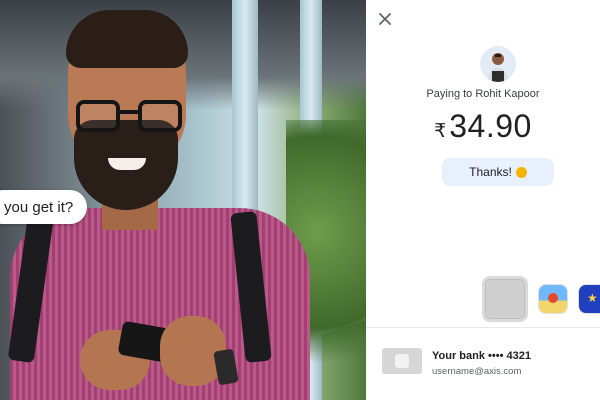  Describe the element at coordinates (129, 117) in the screenshot. I see `glasses-icon` at that location.